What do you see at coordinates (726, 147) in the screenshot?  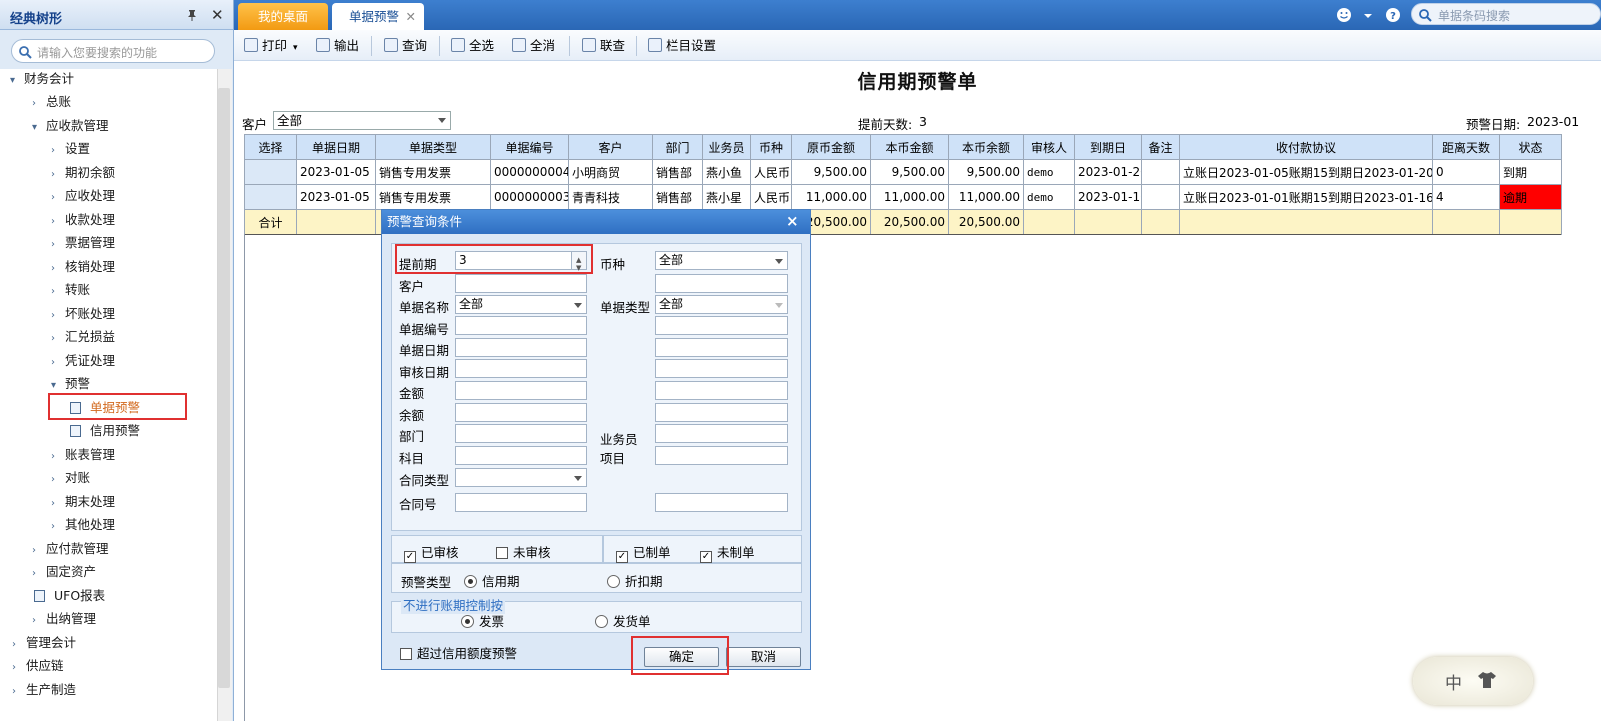 I see `column-header: 业务员` at bounding box center [726, 147].